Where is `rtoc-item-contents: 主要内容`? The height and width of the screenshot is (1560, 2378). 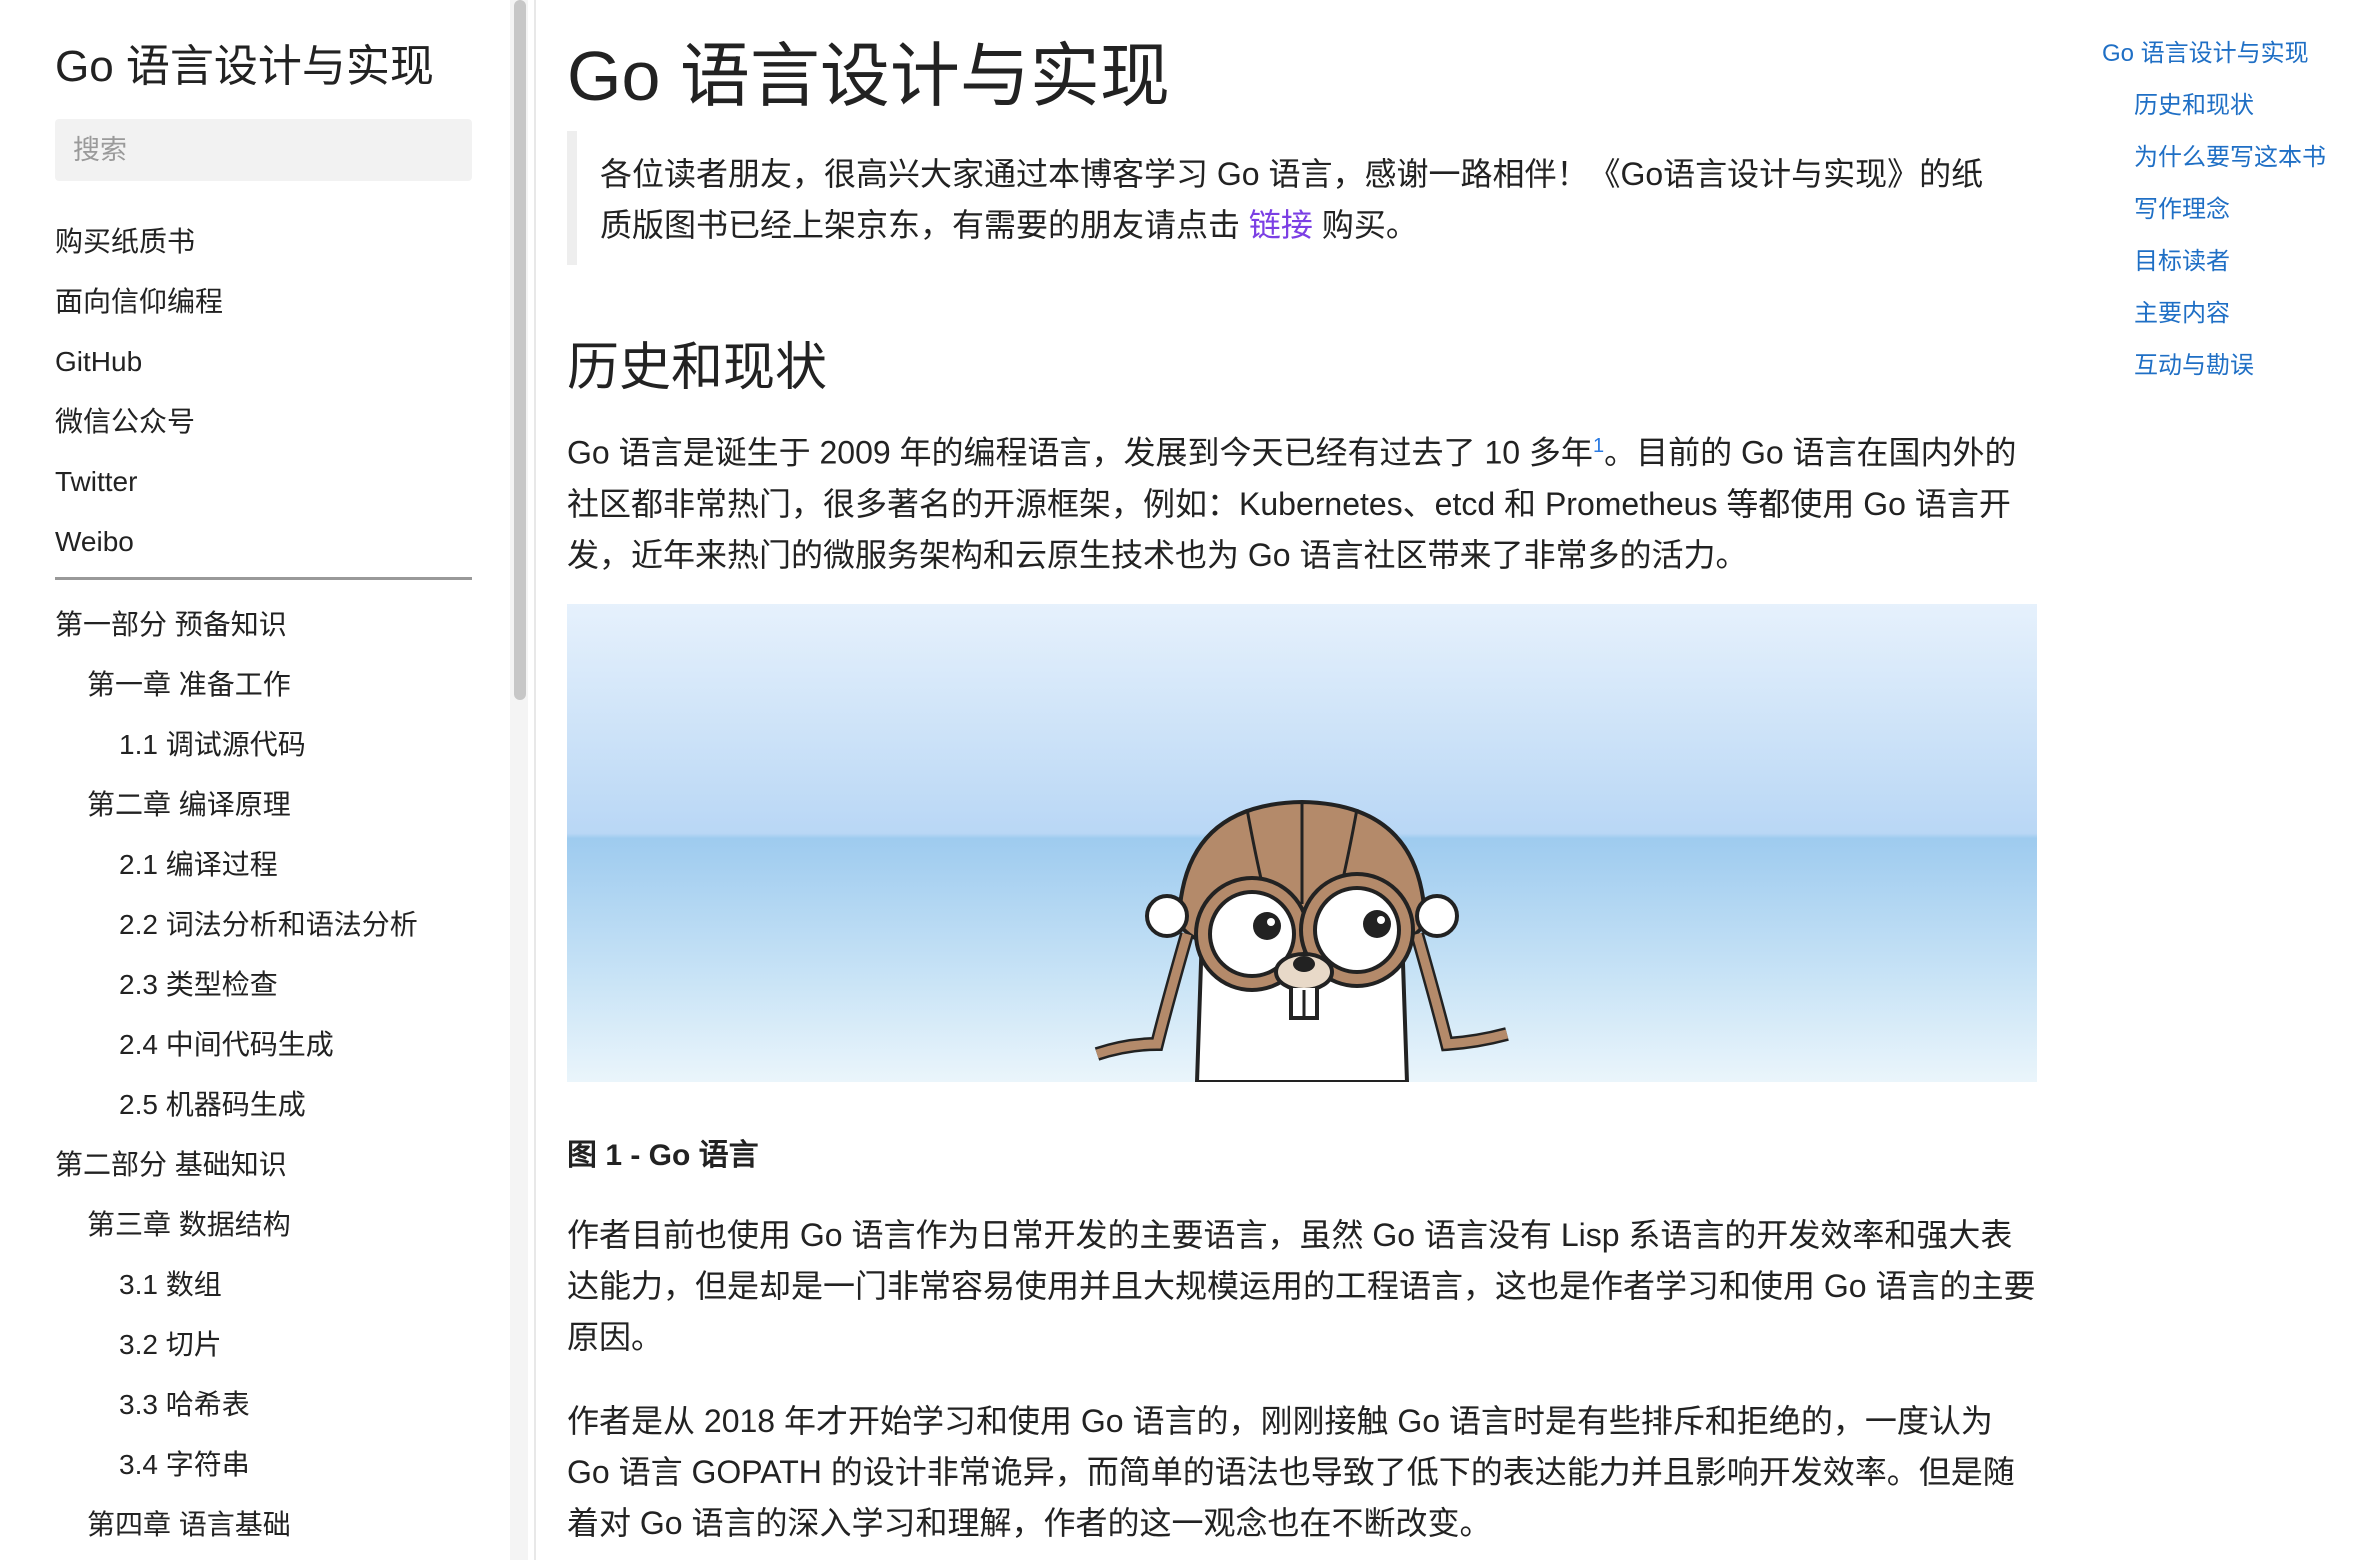
rtoc-item-contents: 主要内容 is located at coordinates (2214, 314).